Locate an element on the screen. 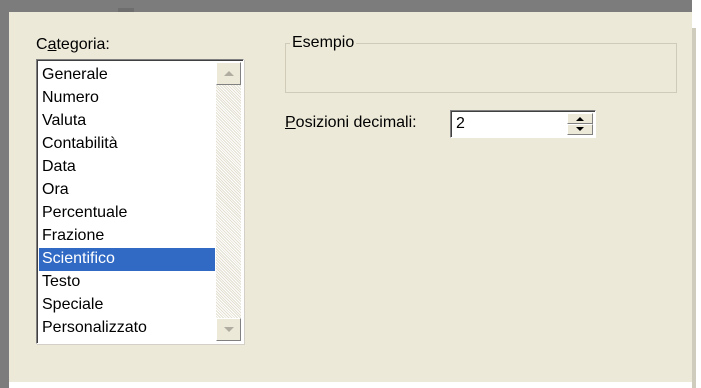  spin-up-button is located at coordinates (580, 118).